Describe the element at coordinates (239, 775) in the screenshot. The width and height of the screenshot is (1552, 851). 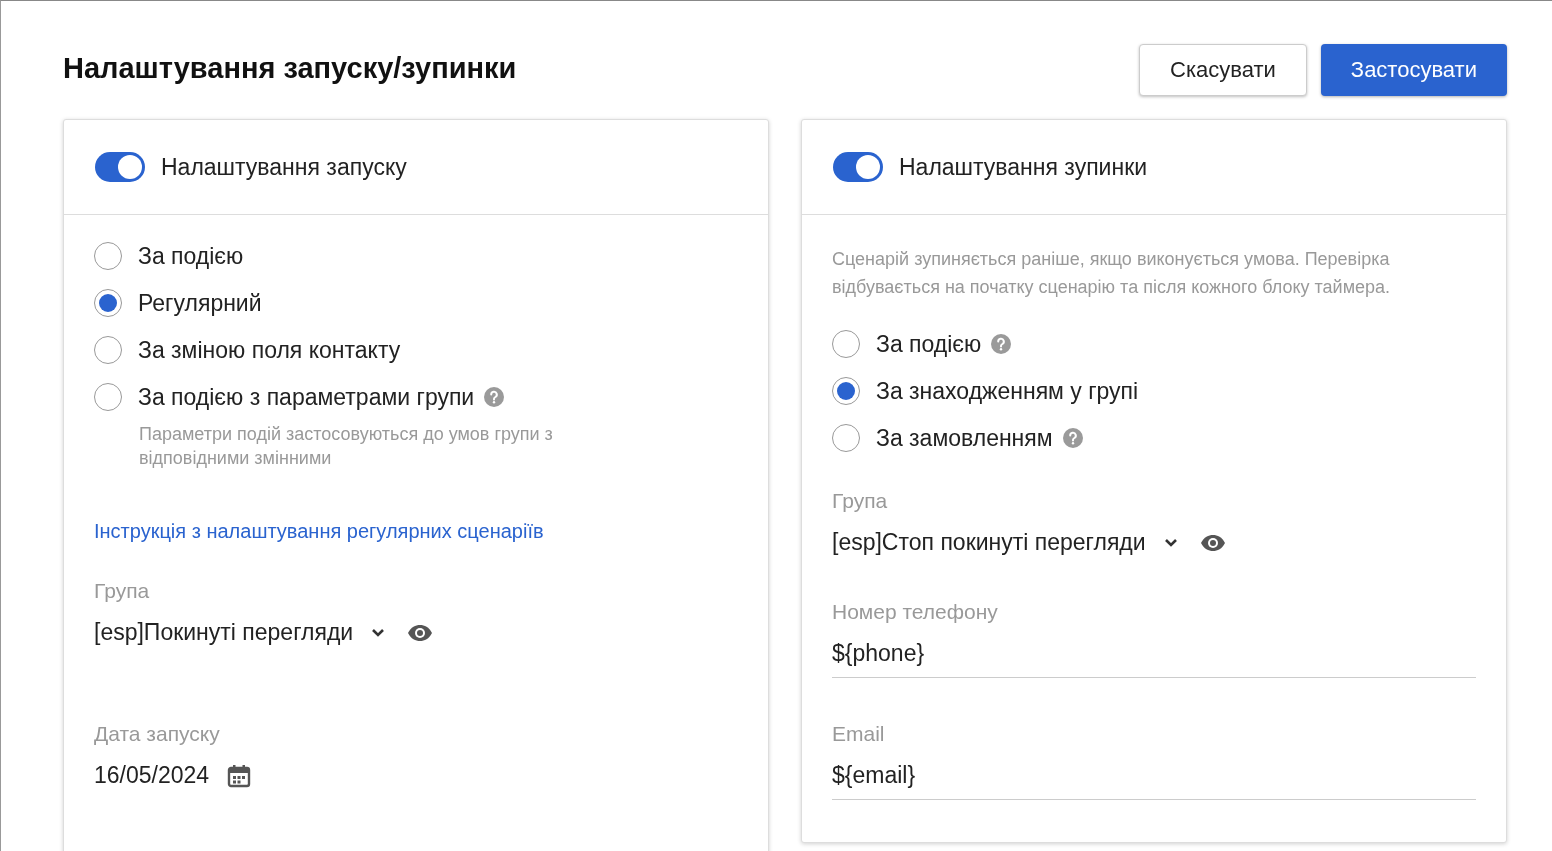
I see `calendar-icon` at that location.